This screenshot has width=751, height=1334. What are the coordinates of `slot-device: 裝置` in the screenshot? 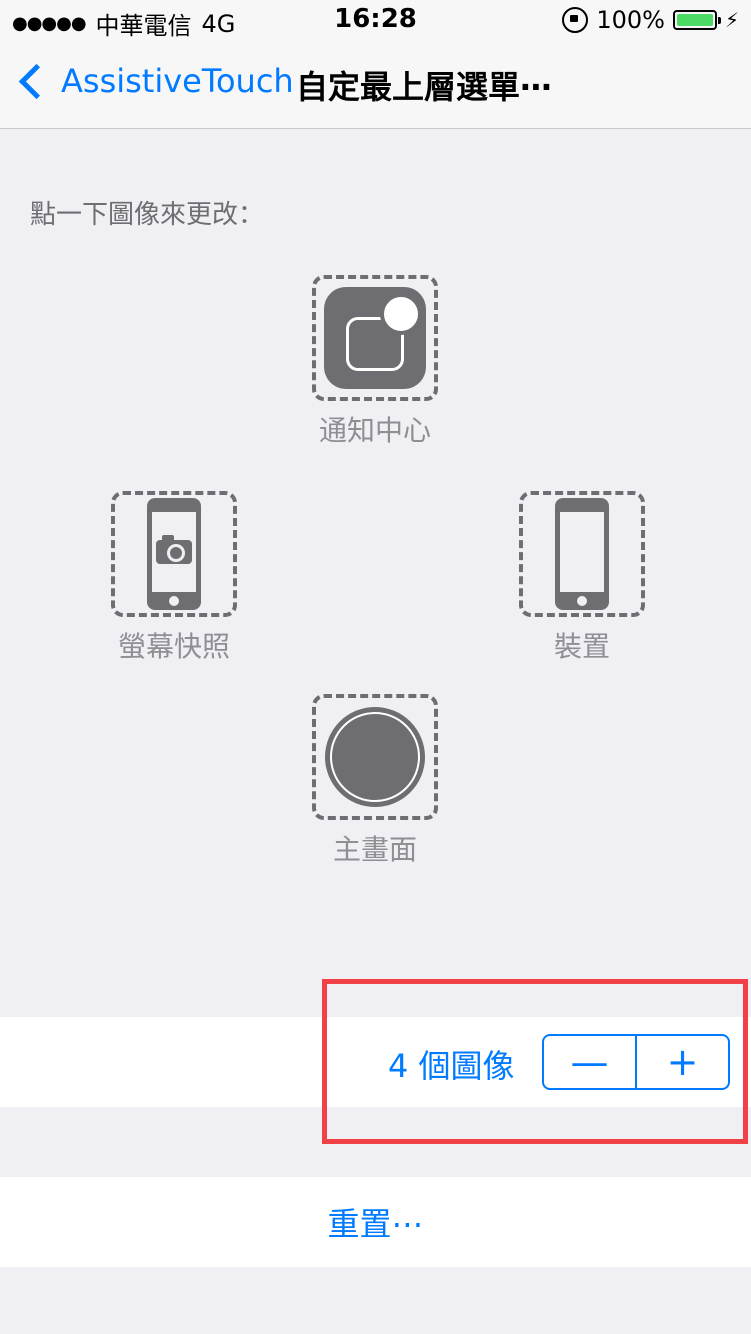 It's located at (582, 578).